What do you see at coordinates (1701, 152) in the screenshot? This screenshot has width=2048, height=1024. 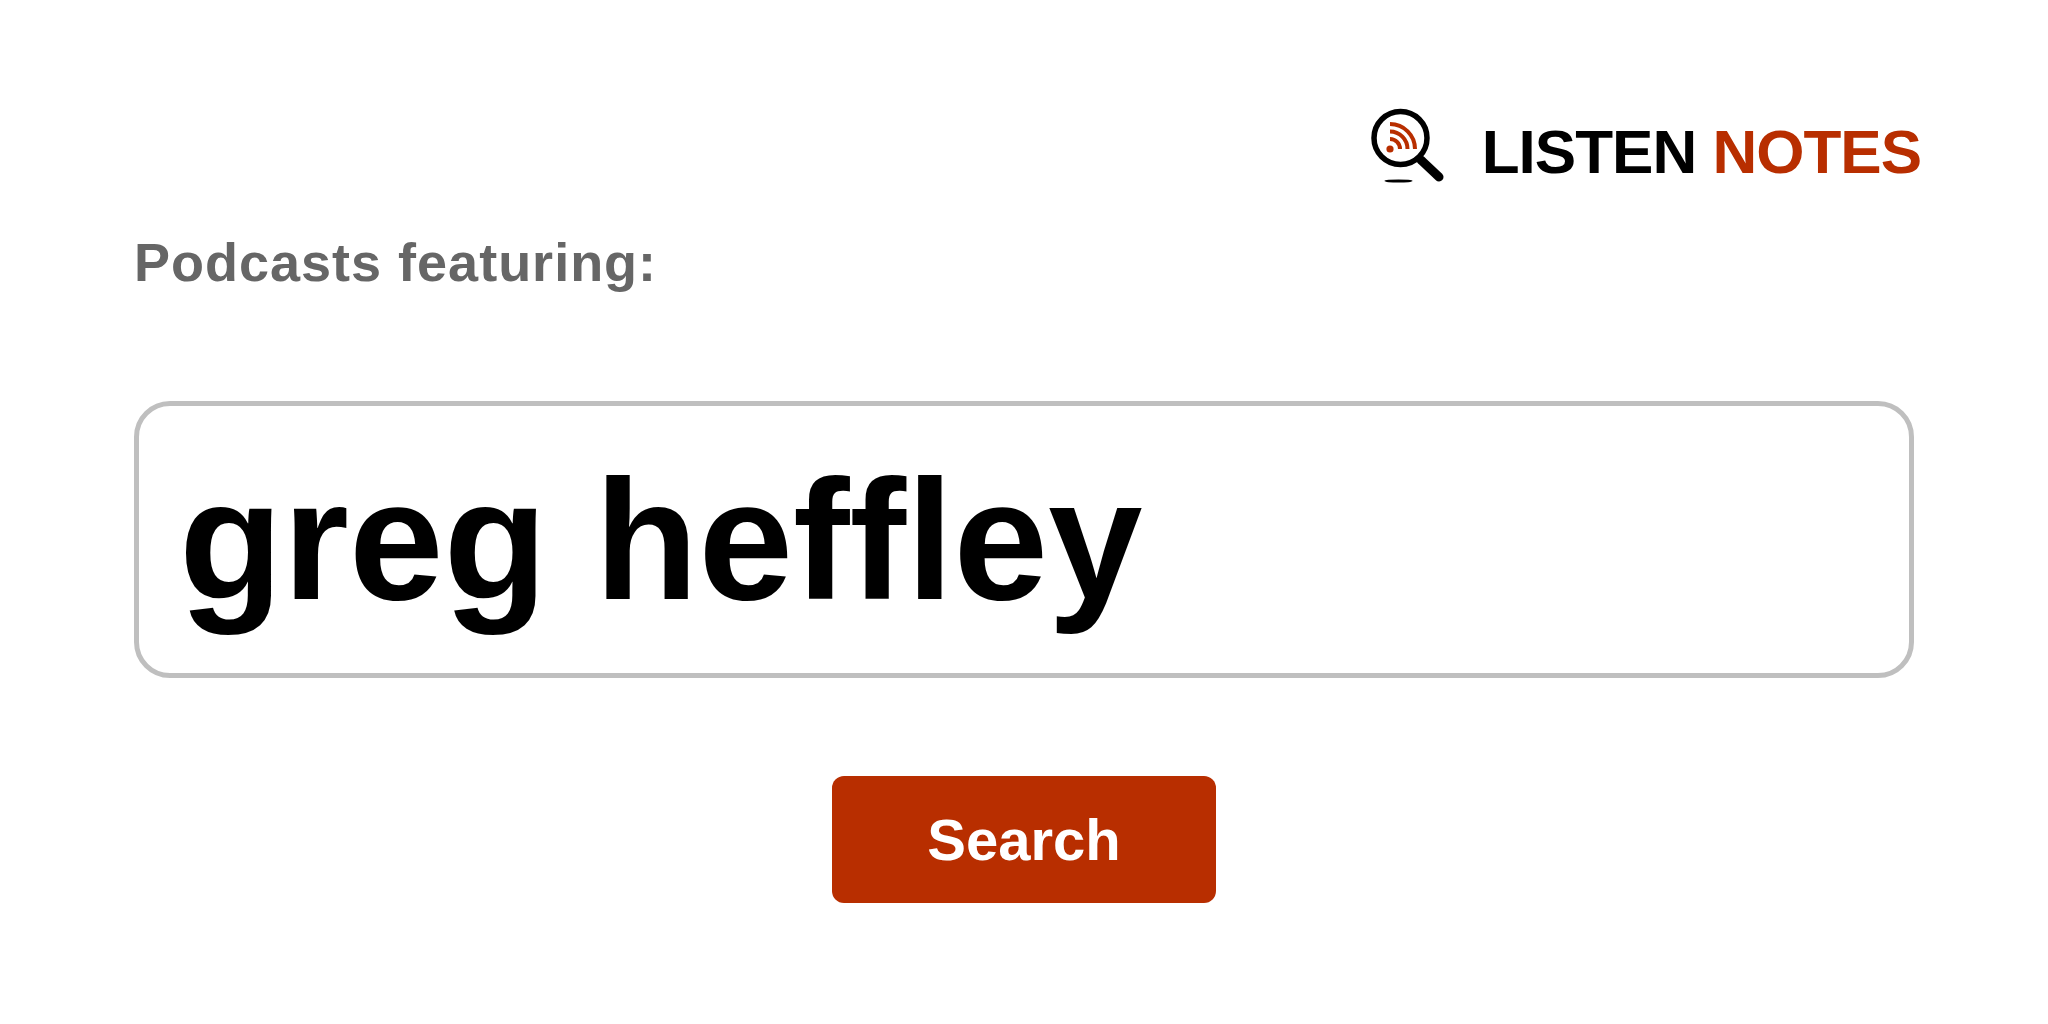 I see `logo-wordmark: LISTEN NOTES` at bounding box center [1701, 152].